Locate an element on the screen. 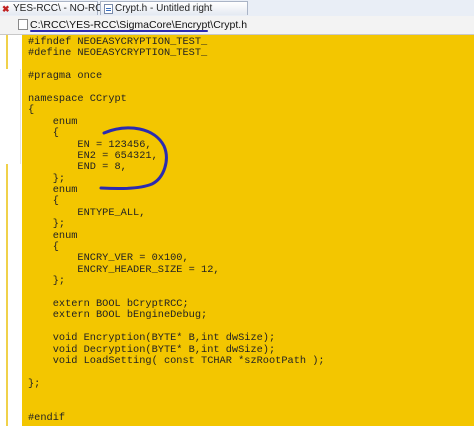  gutter-overview is located at coordinates (10, 116).